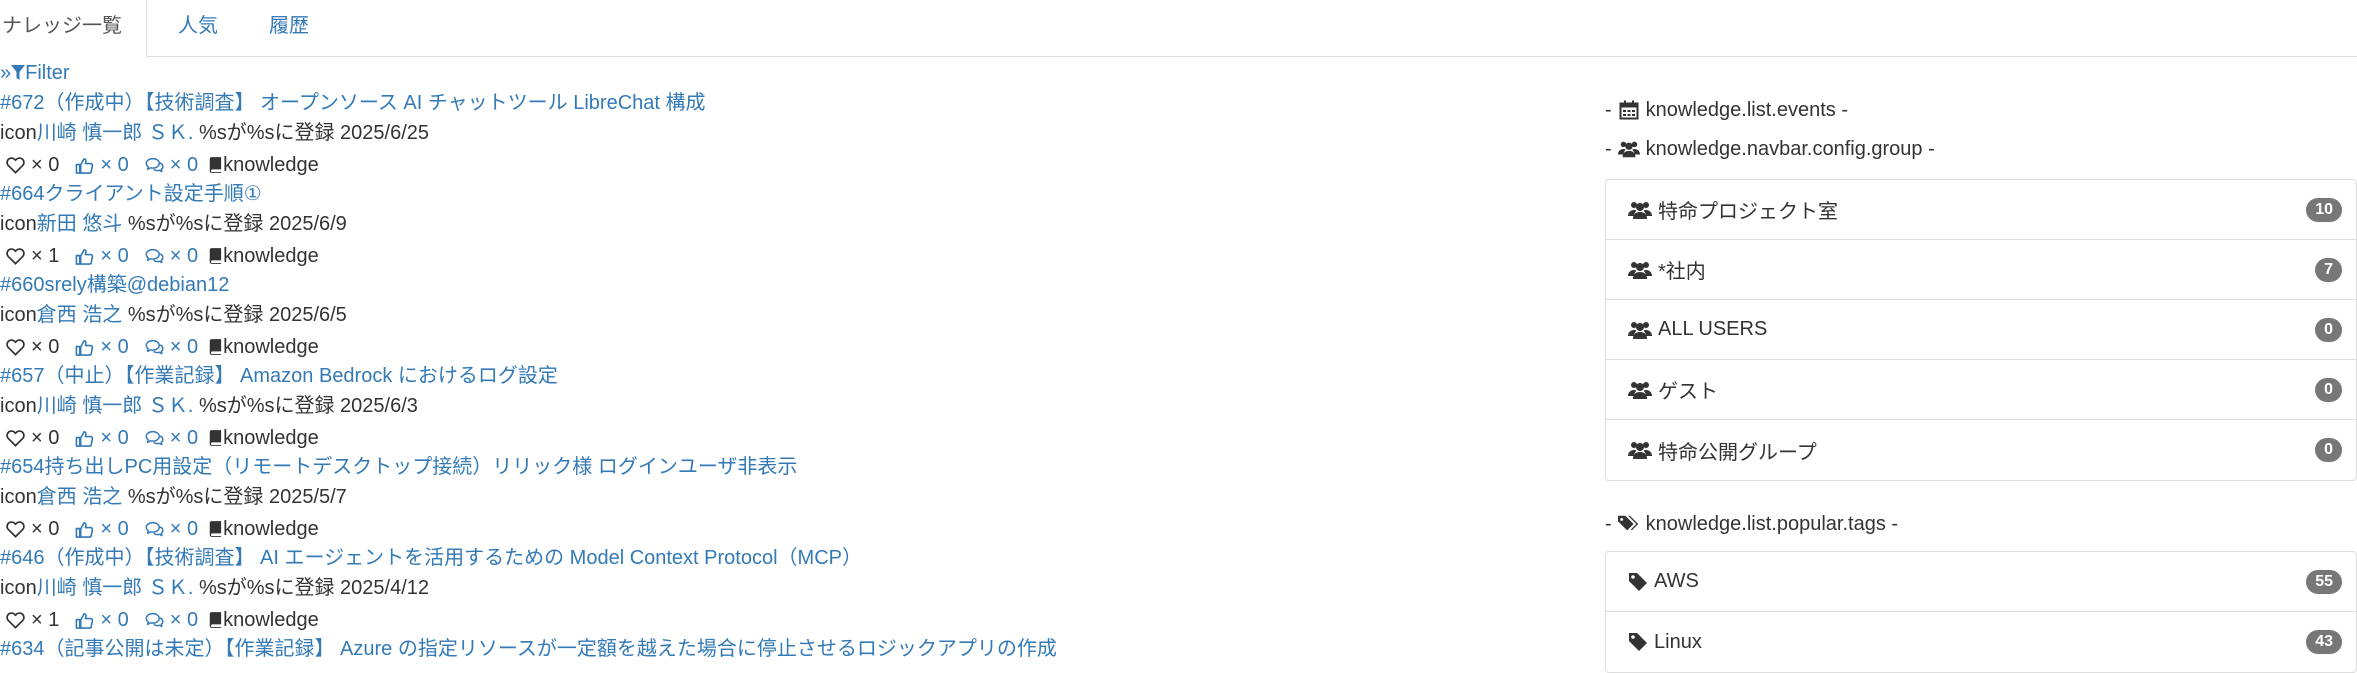 The image size is (2357, 673). I want to click on entry-meta: icon倉西 浩之 %sが%sに登録 2025/5/7, so click(780, 499).